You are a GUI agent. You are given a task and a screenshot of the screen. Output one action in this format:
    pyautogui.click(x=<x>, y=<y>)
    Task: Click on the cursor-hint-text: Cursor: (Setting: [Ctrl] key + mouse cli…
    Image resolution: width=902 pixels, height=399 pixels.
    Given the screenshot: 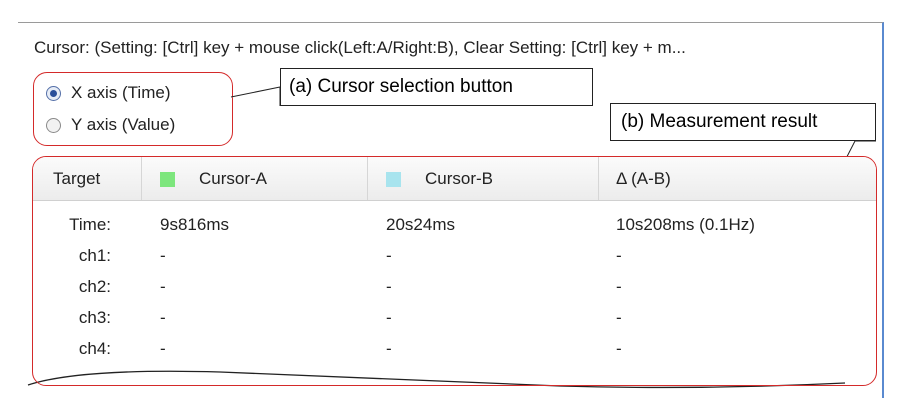 What is the action you would take?
    pyautogui.click(x=360, y=47)
    